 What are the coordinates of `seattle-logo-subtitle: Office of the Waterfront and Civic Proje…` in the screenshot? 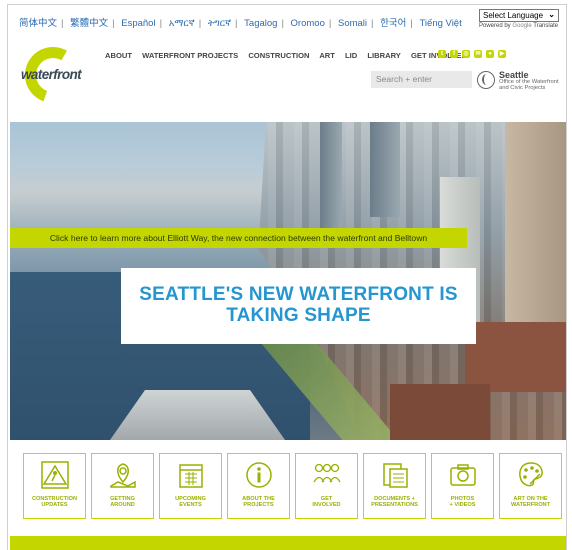 It's located at (529, 85).